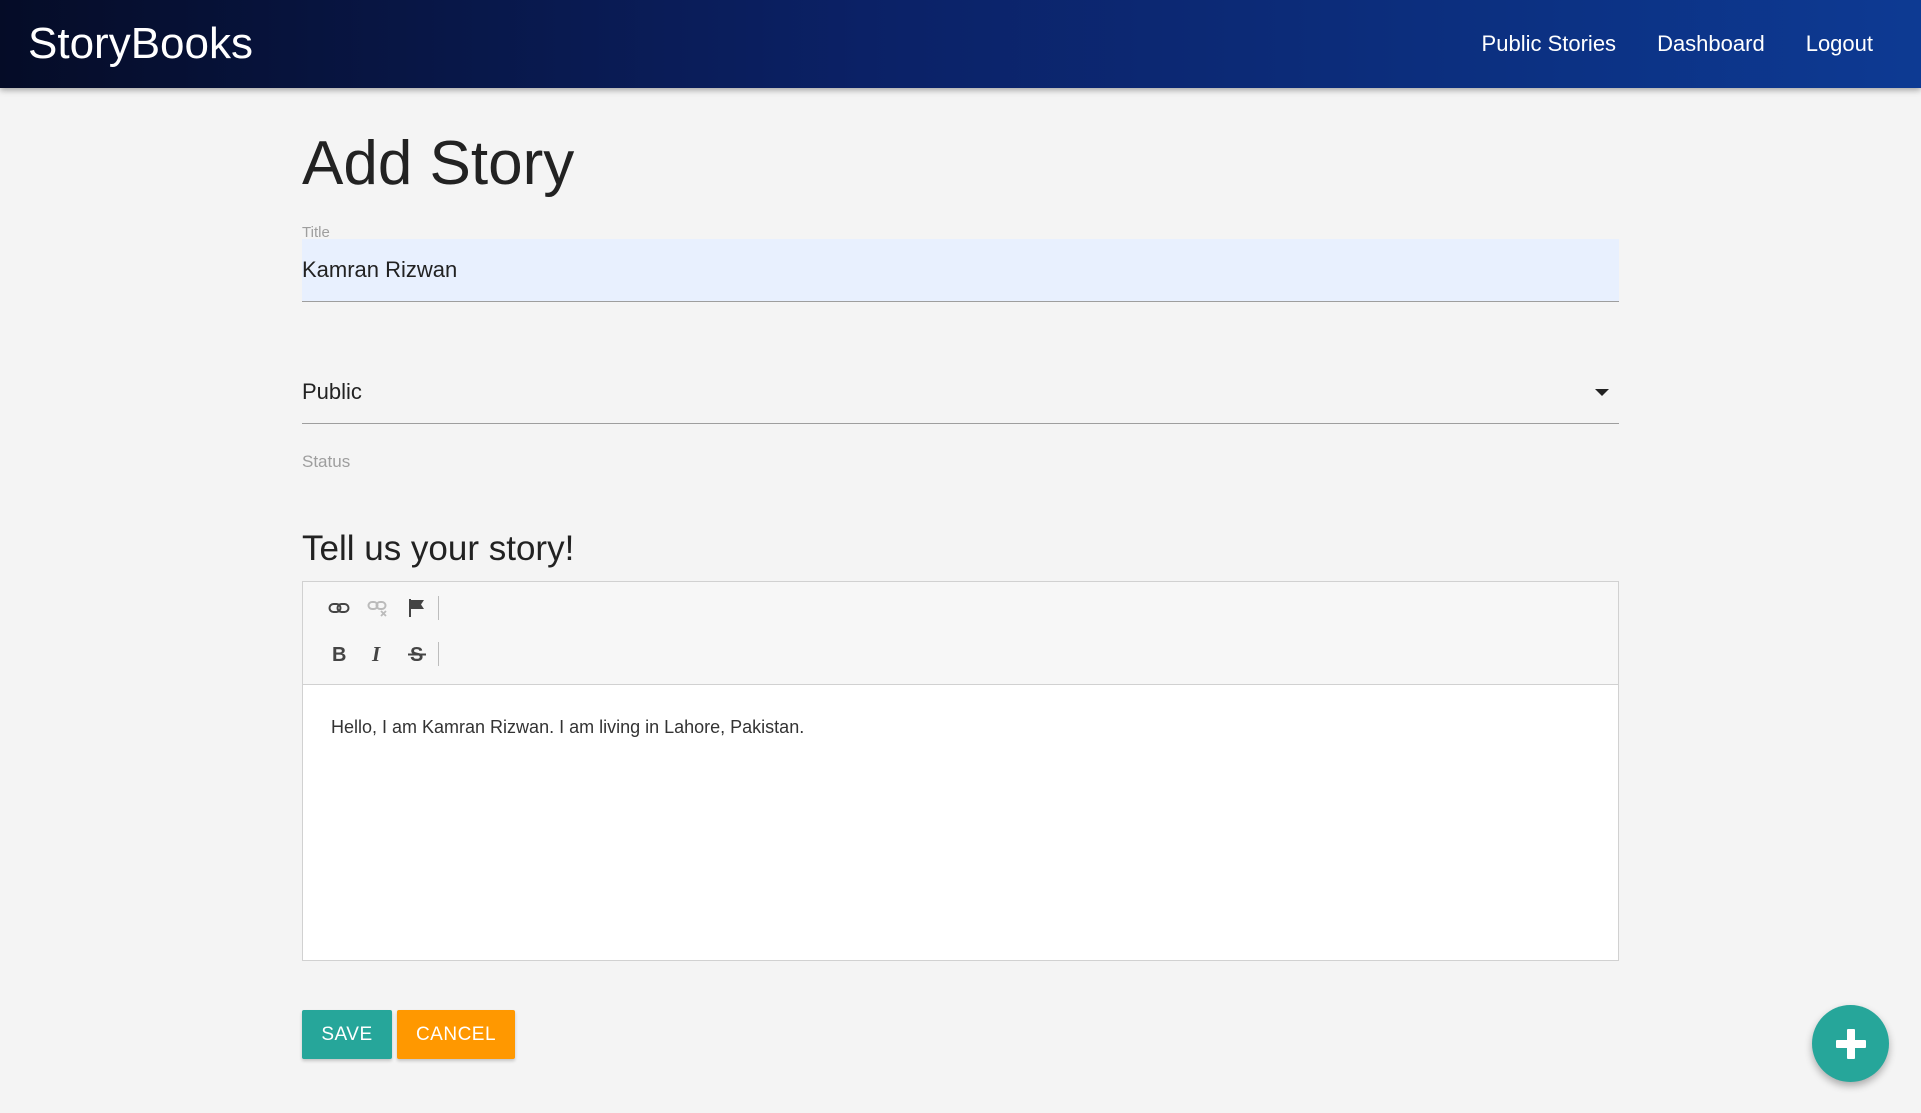 Image resolution: width=1921 pixels, height=1113 pixels. What do you see at coordinates (960, 633) in the screenshot?
I see `editor-toolbar: B I S` at bounding box center [960, 633].